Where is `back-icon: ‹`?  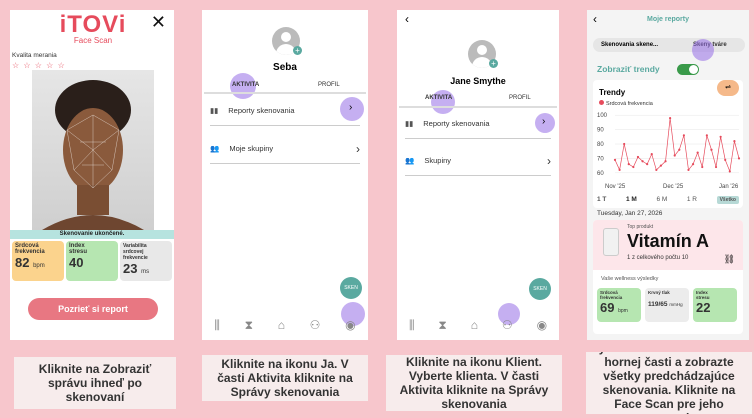
back-icon: ‹ is located at coordinates (407, 19).